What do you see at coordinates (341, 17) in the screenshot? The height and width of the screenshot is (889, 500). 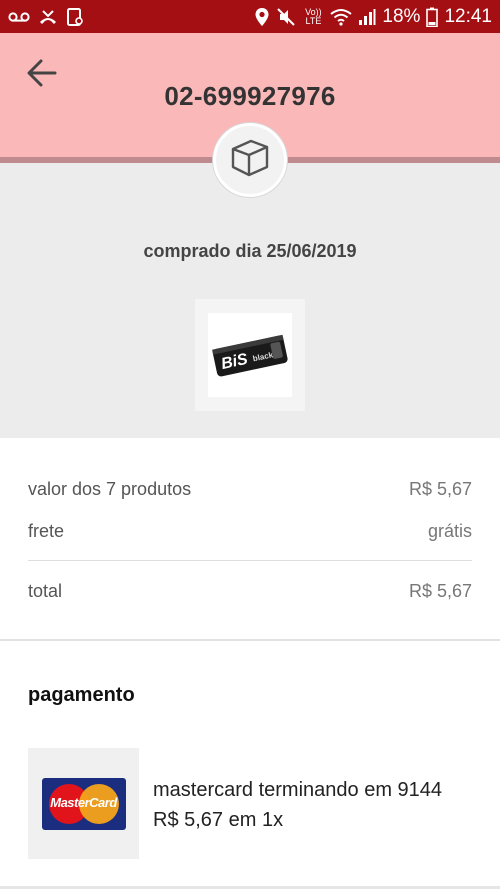 I see `wifi-icon` at bounding box center [341, 17].